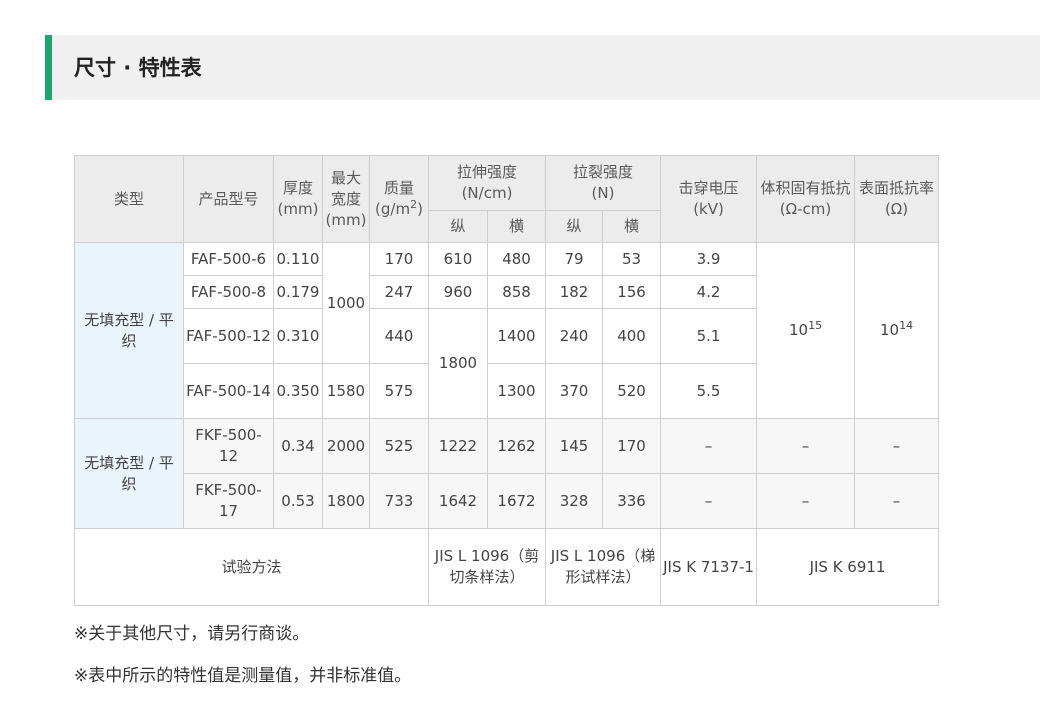 The image size is (1040, 727). I want to click on thickness-cell: 0.310, so click(298, 336).